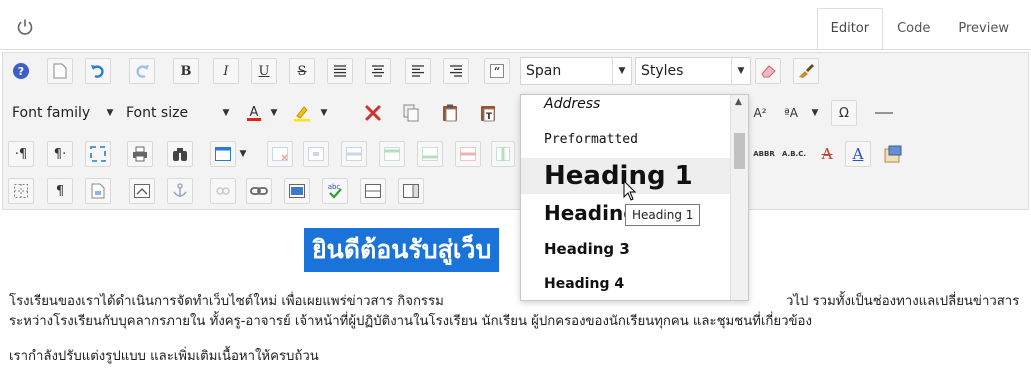  I want to click on mouse-cursor-icon, so click(630, 190).